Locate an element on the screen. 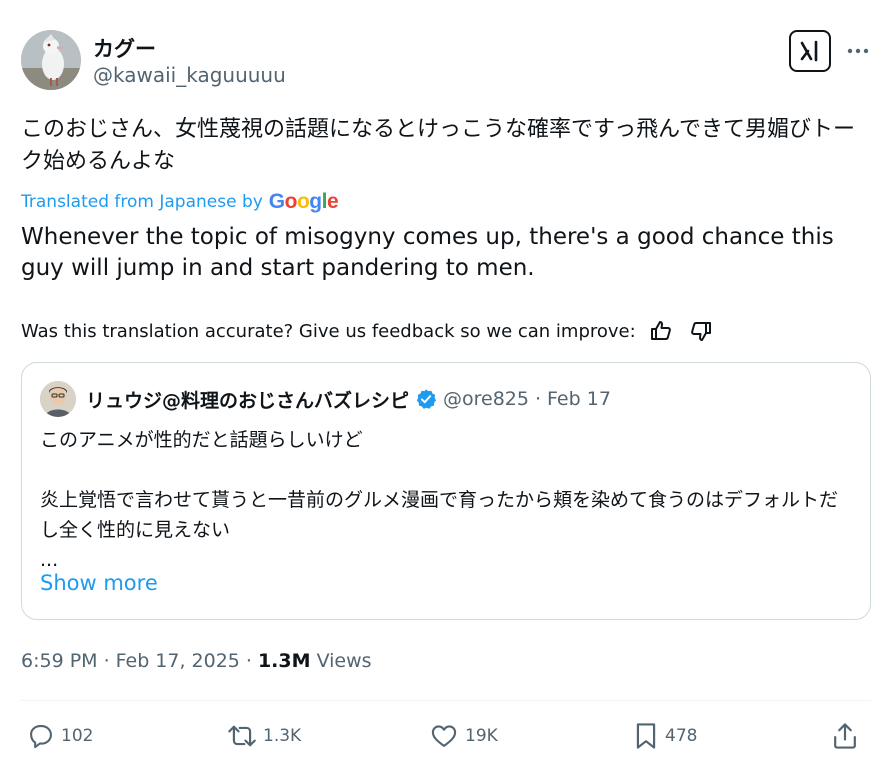 The width and height of the screenshot is (892, 768). thumbs-up-icon is located at coordinates (660, 330).